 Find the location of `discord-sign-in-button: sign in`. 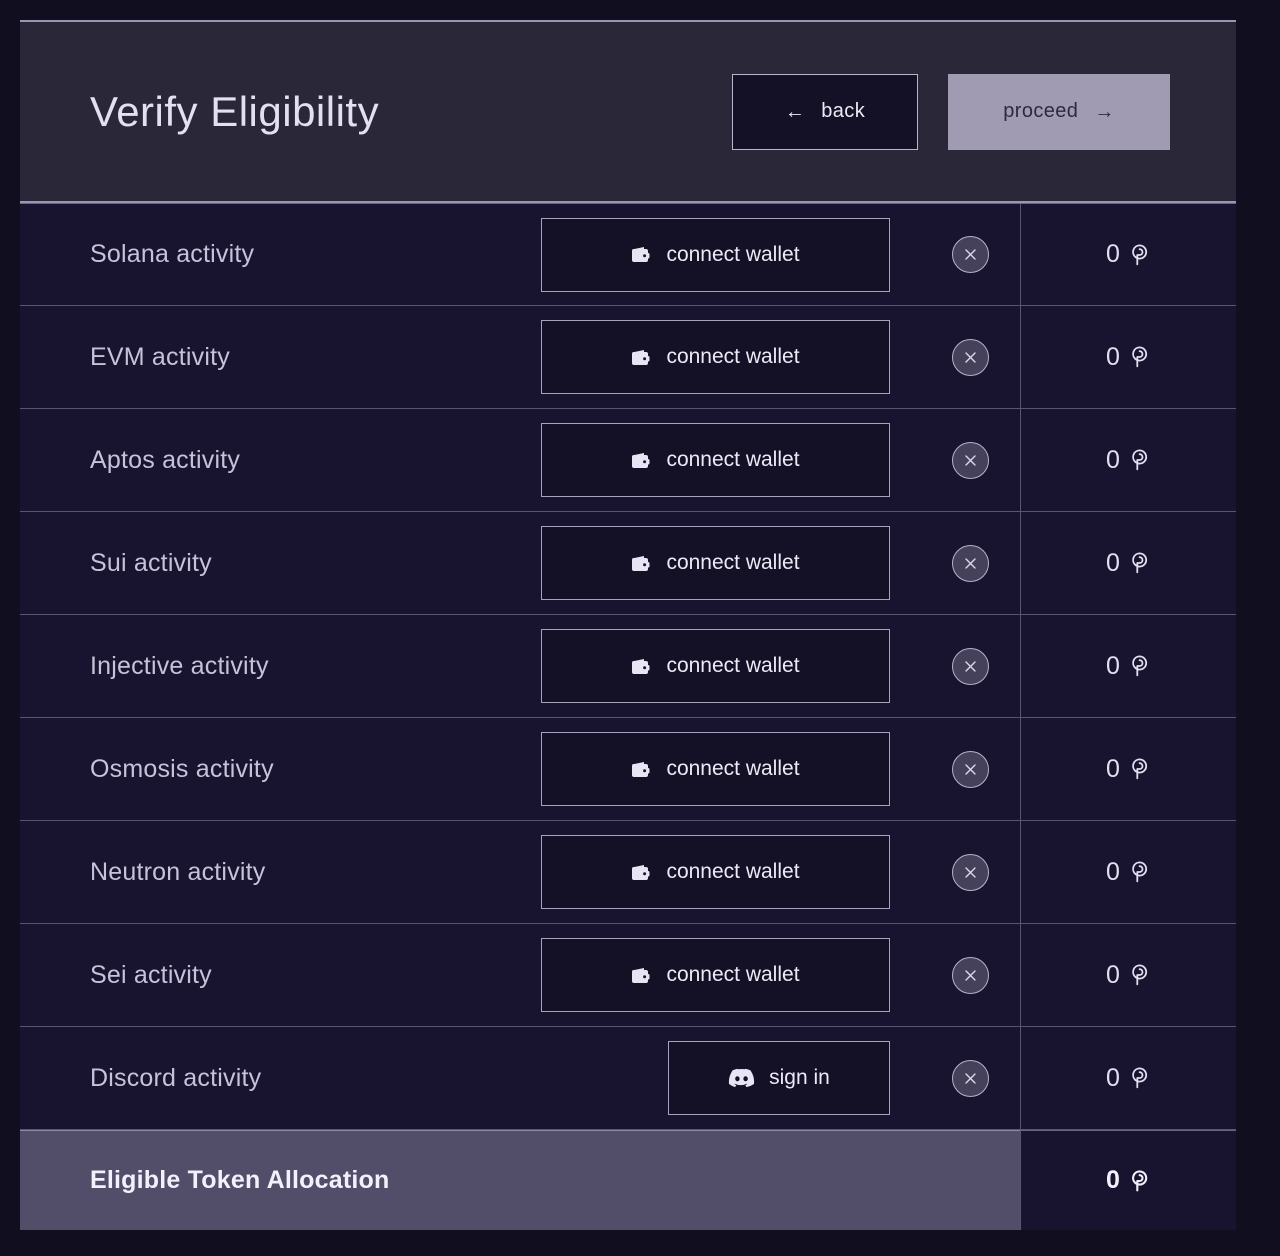

discord-sign-in-button: sign in is located at coordinates (779, 1078).